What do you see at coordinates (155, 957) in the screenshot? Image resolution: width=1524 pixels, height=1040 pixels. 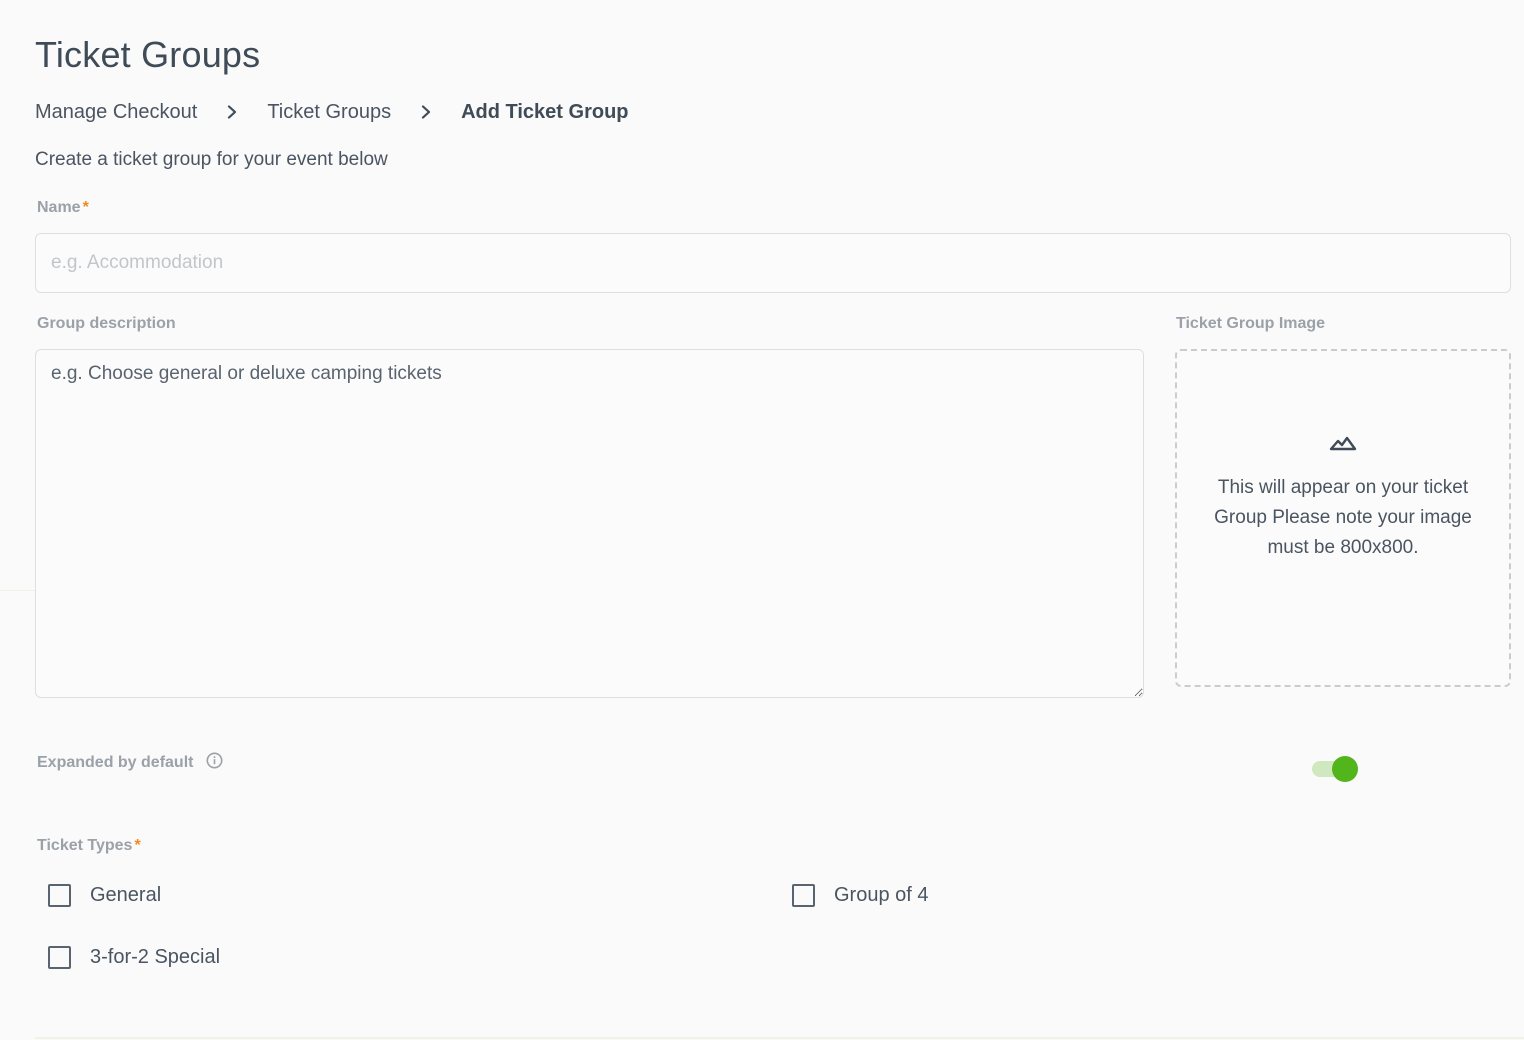 I see `ticket-type-label: 3-for-2 Special` at bounding box center [155, 957].